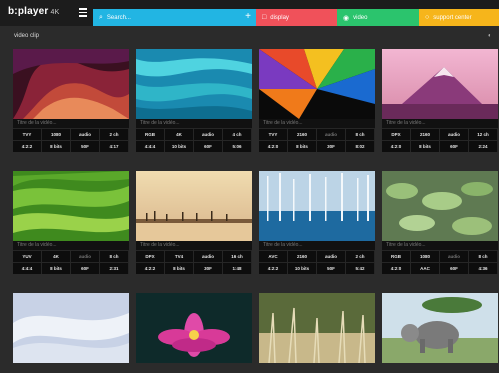 Image resolution: width=499 pixels, height=373 pixels. Describe the element at coordinates (459, 17) in the screenshot. I see `support-tab: ○ support center` at that location.